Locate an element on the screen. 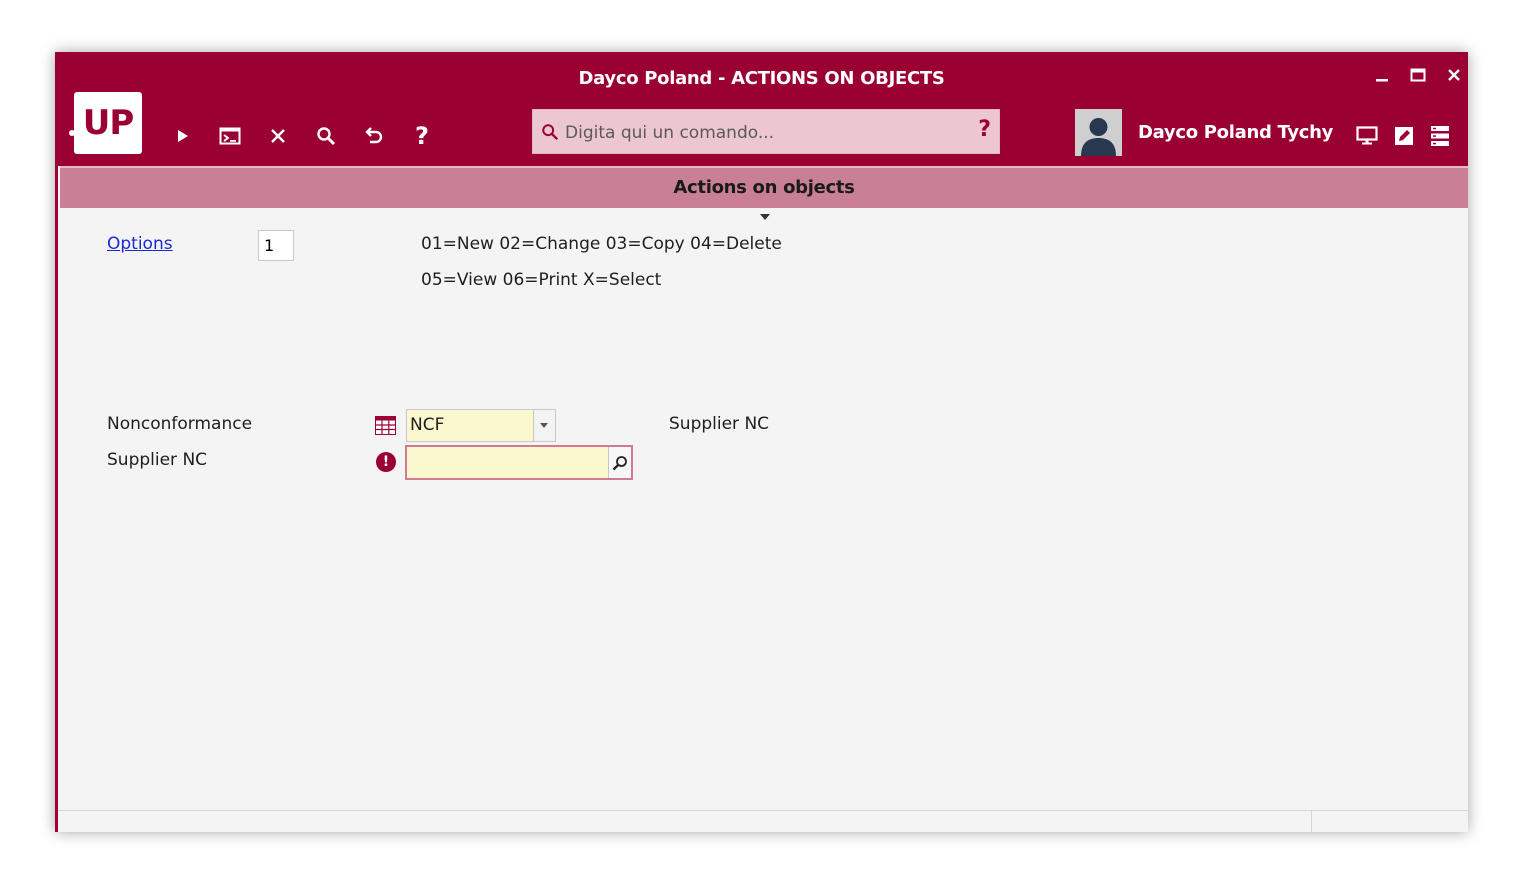 The image size is (1520, 884). window-left-edge is located at coordinates (56, 442).